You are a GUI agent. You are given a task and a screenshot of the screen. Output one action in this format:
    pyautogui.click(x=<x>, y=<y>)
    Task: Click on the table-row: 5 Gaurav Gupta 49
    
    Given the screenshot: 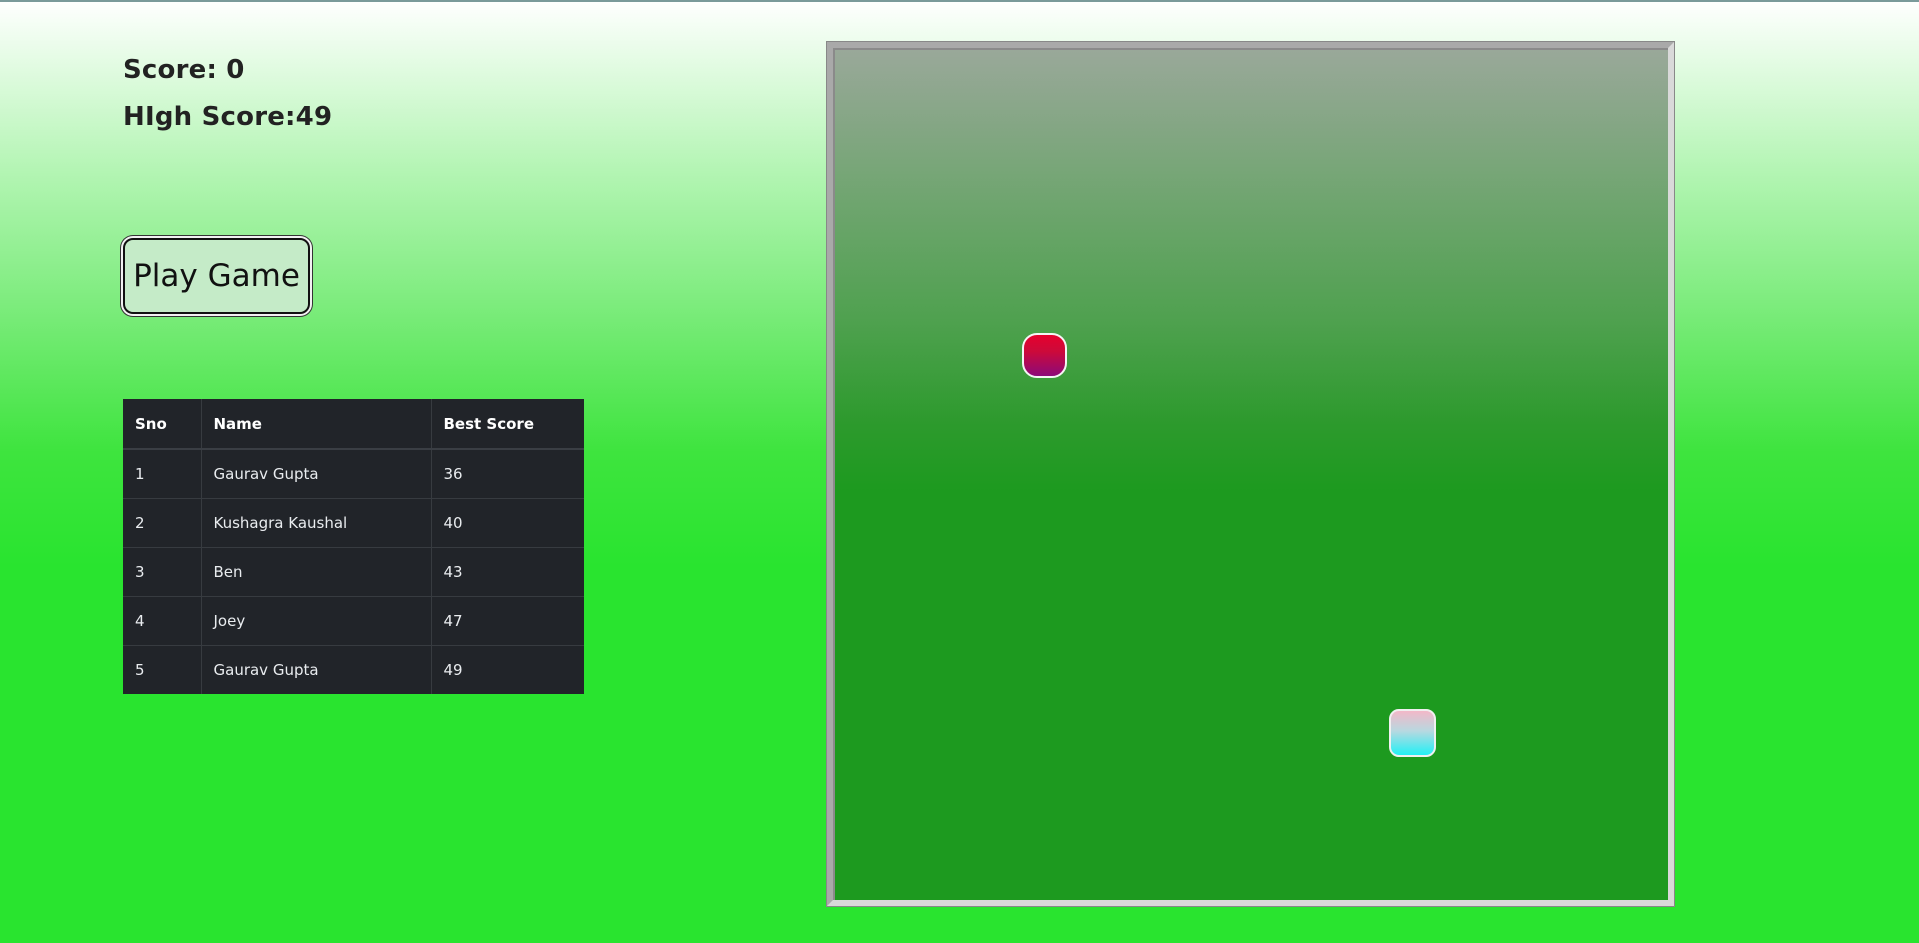 What is the action you would take?
    pyautogui.click(x=353, y=669)
    